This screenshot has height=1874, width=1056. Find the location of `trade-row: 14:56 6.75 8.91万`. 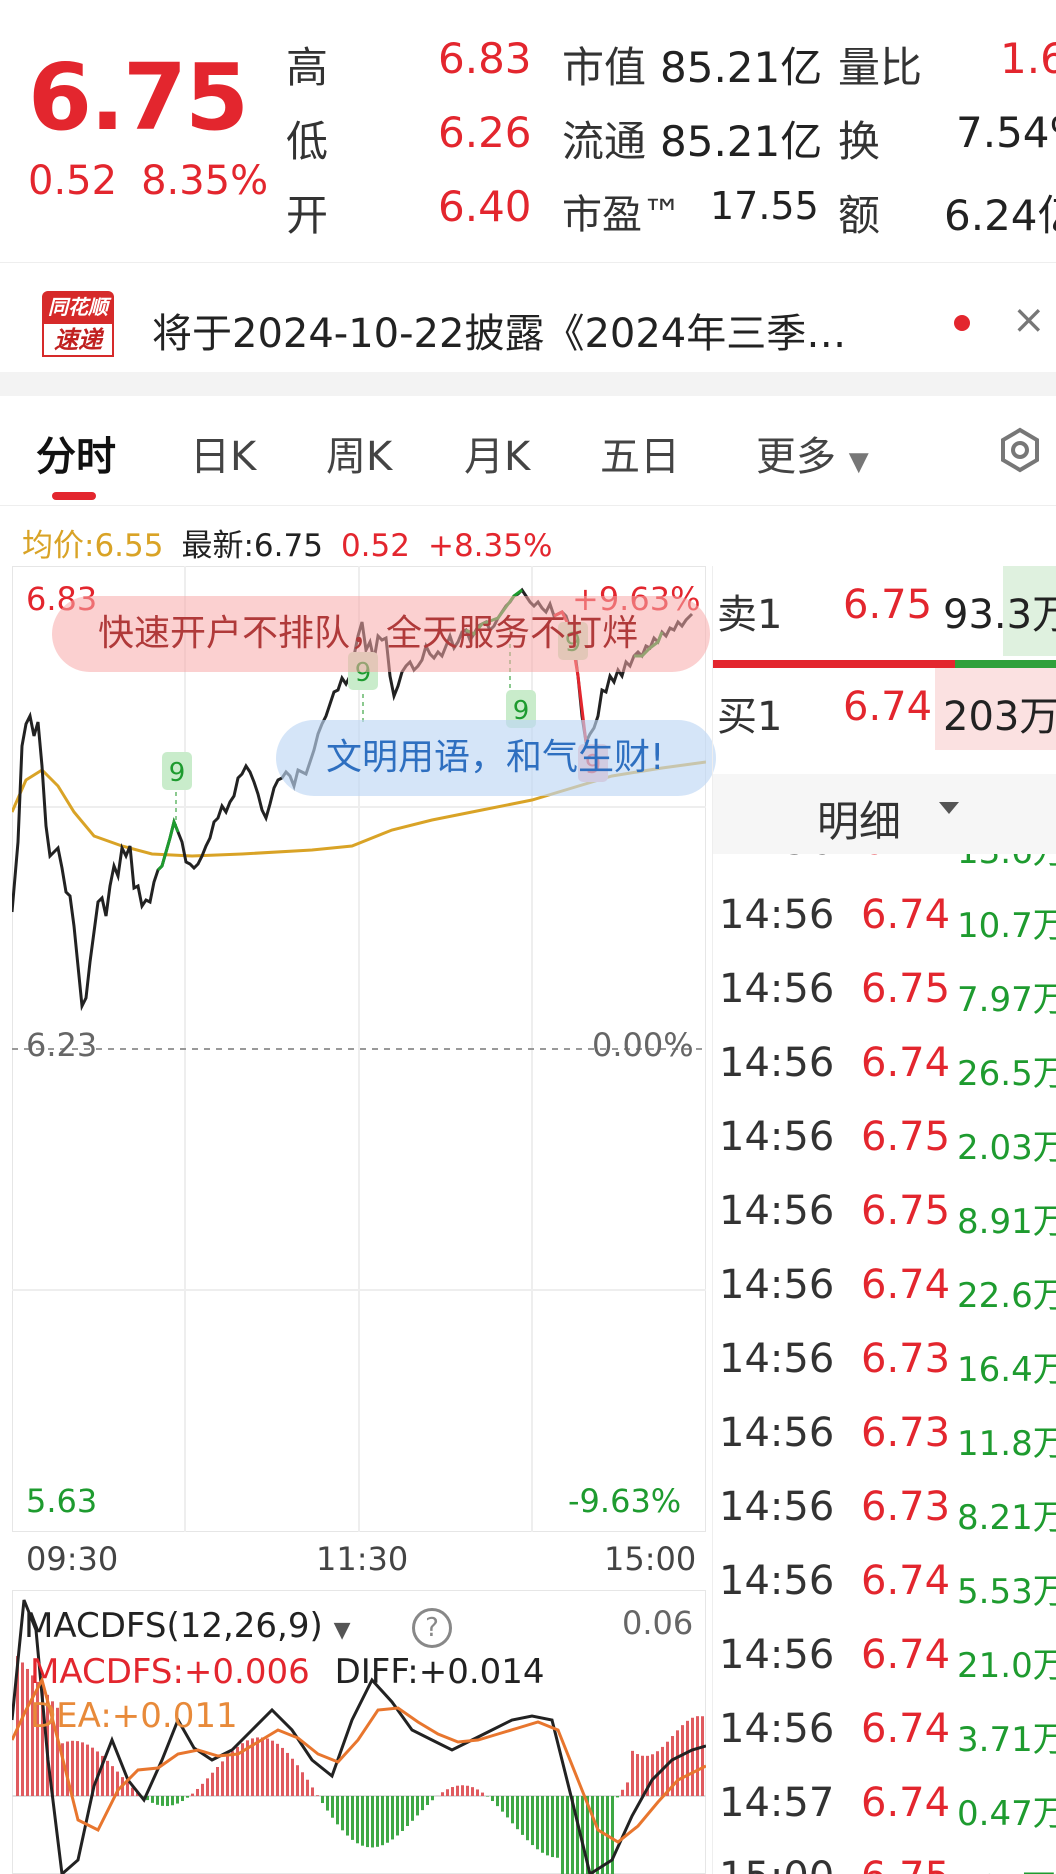

trade-row: 14:56 6.75 8.91万 is located at coordinates (884, 1217).